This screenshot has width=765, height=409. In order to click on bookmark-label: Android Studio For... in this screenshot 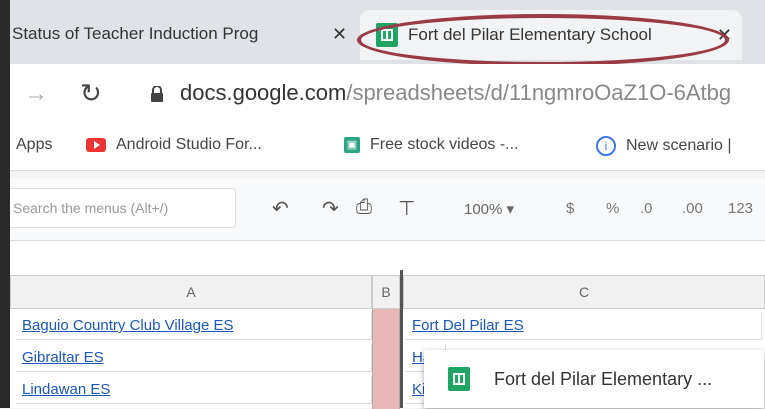, I will do `click(189, 144)`.